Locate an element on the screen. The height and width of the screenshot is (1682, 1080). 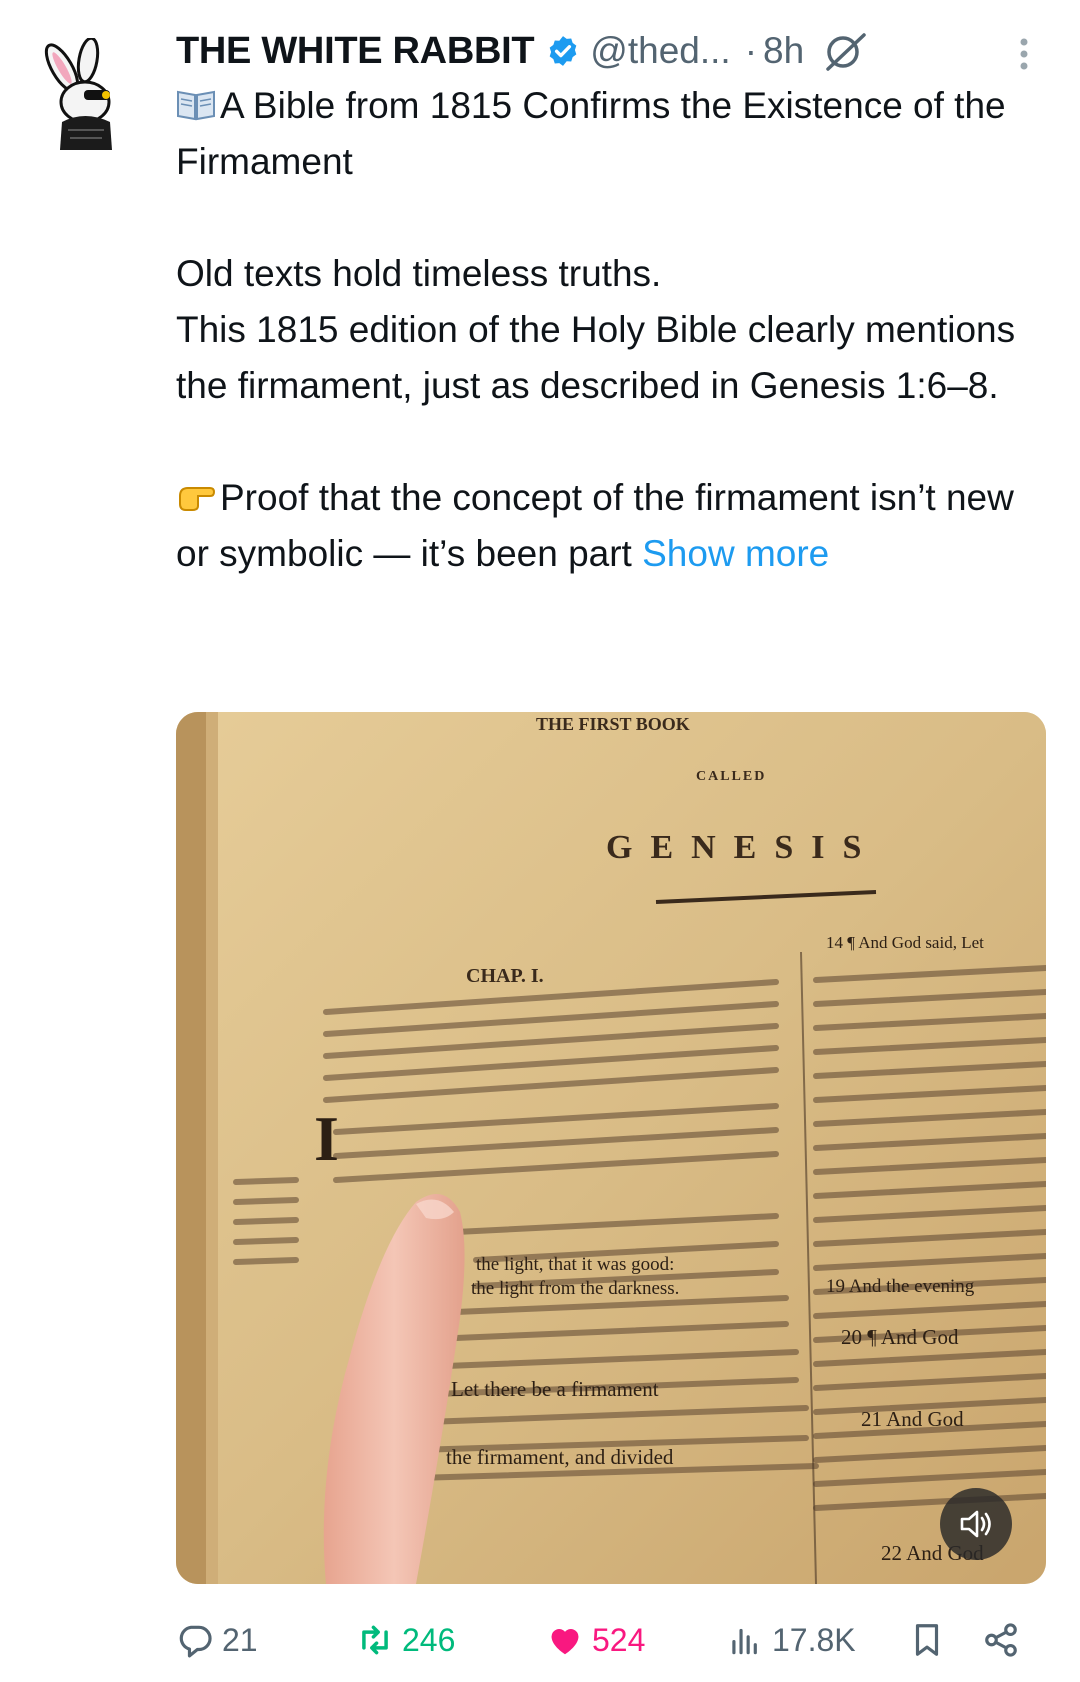
open-book-emoji is located at coordinates (196, 105).